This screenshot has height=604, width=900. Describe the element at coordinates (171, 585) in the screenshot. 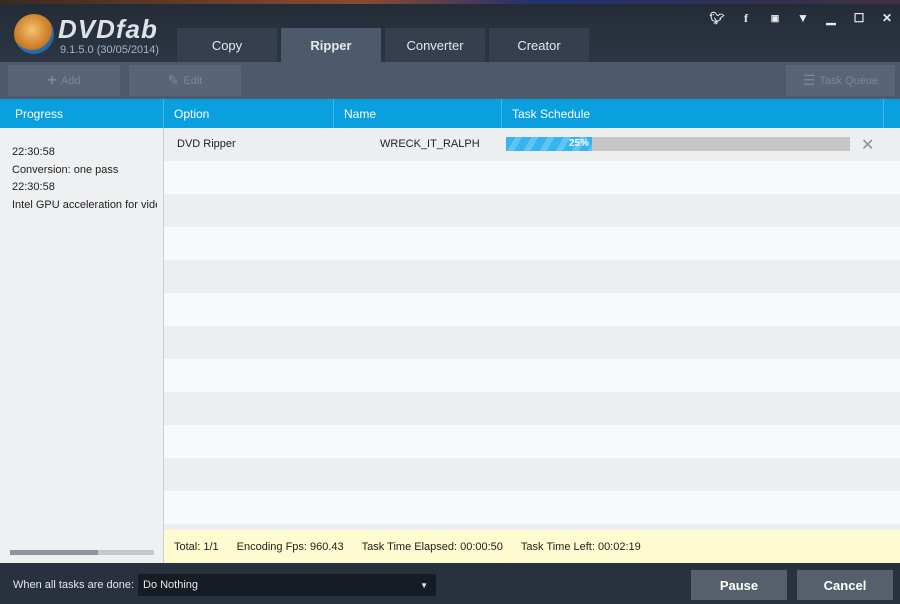

I see `when-done-value: Do Nothing` at that location.